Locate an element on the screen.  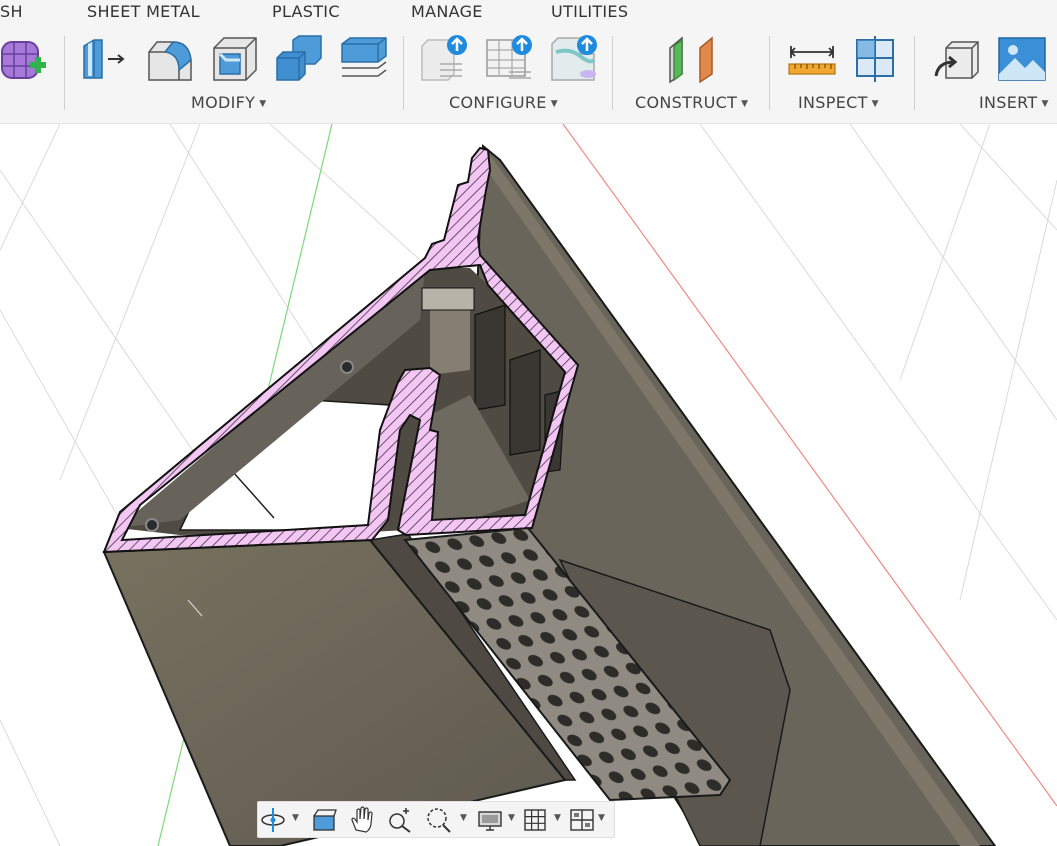
combine-button is located at coordinates (300, 59).